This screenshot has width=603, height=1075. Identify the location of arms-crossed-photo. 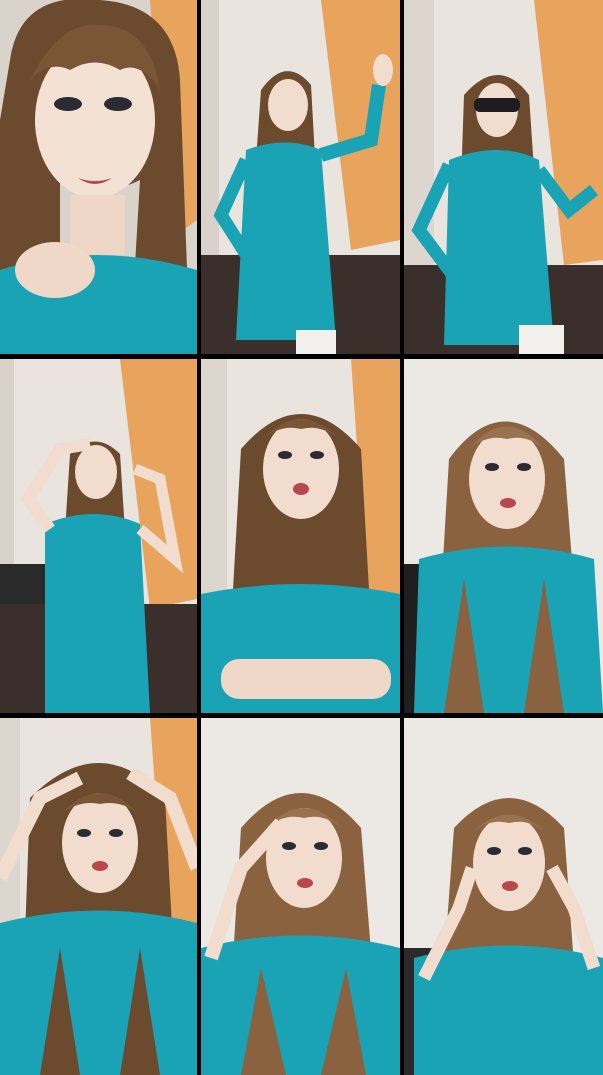
(300, 536).